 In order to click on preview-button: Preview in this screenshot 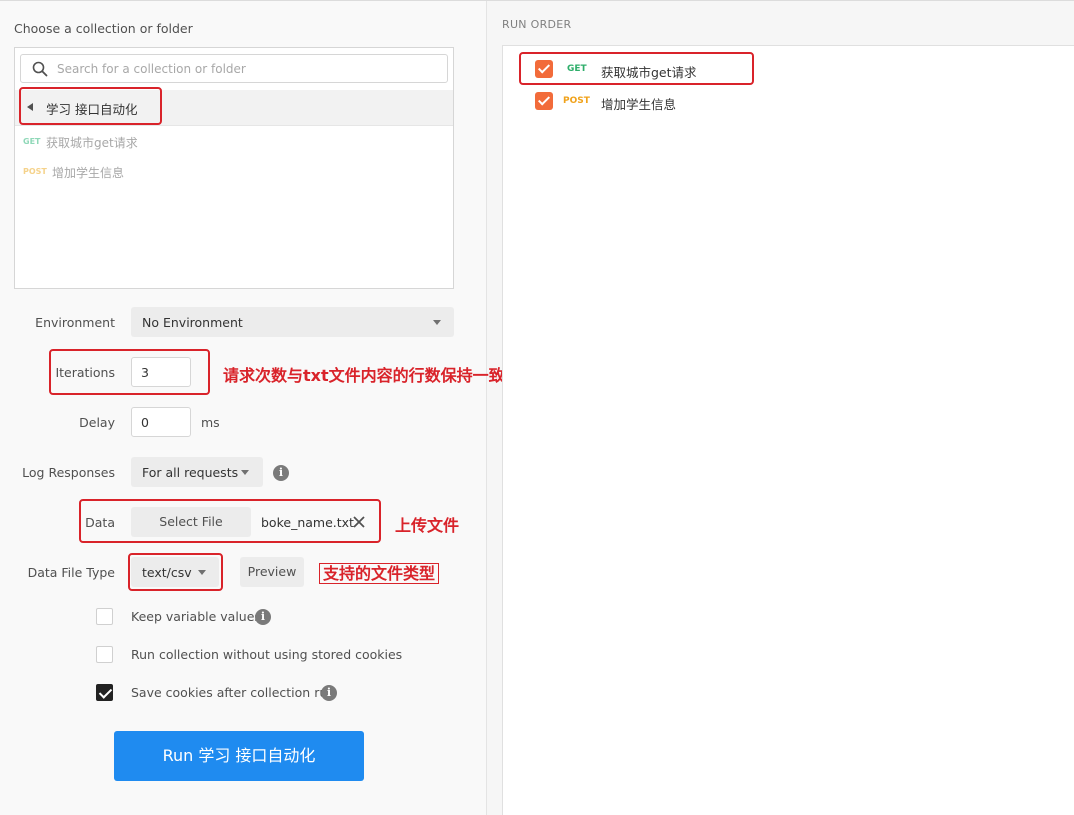, I will do `click(272, 572)`.